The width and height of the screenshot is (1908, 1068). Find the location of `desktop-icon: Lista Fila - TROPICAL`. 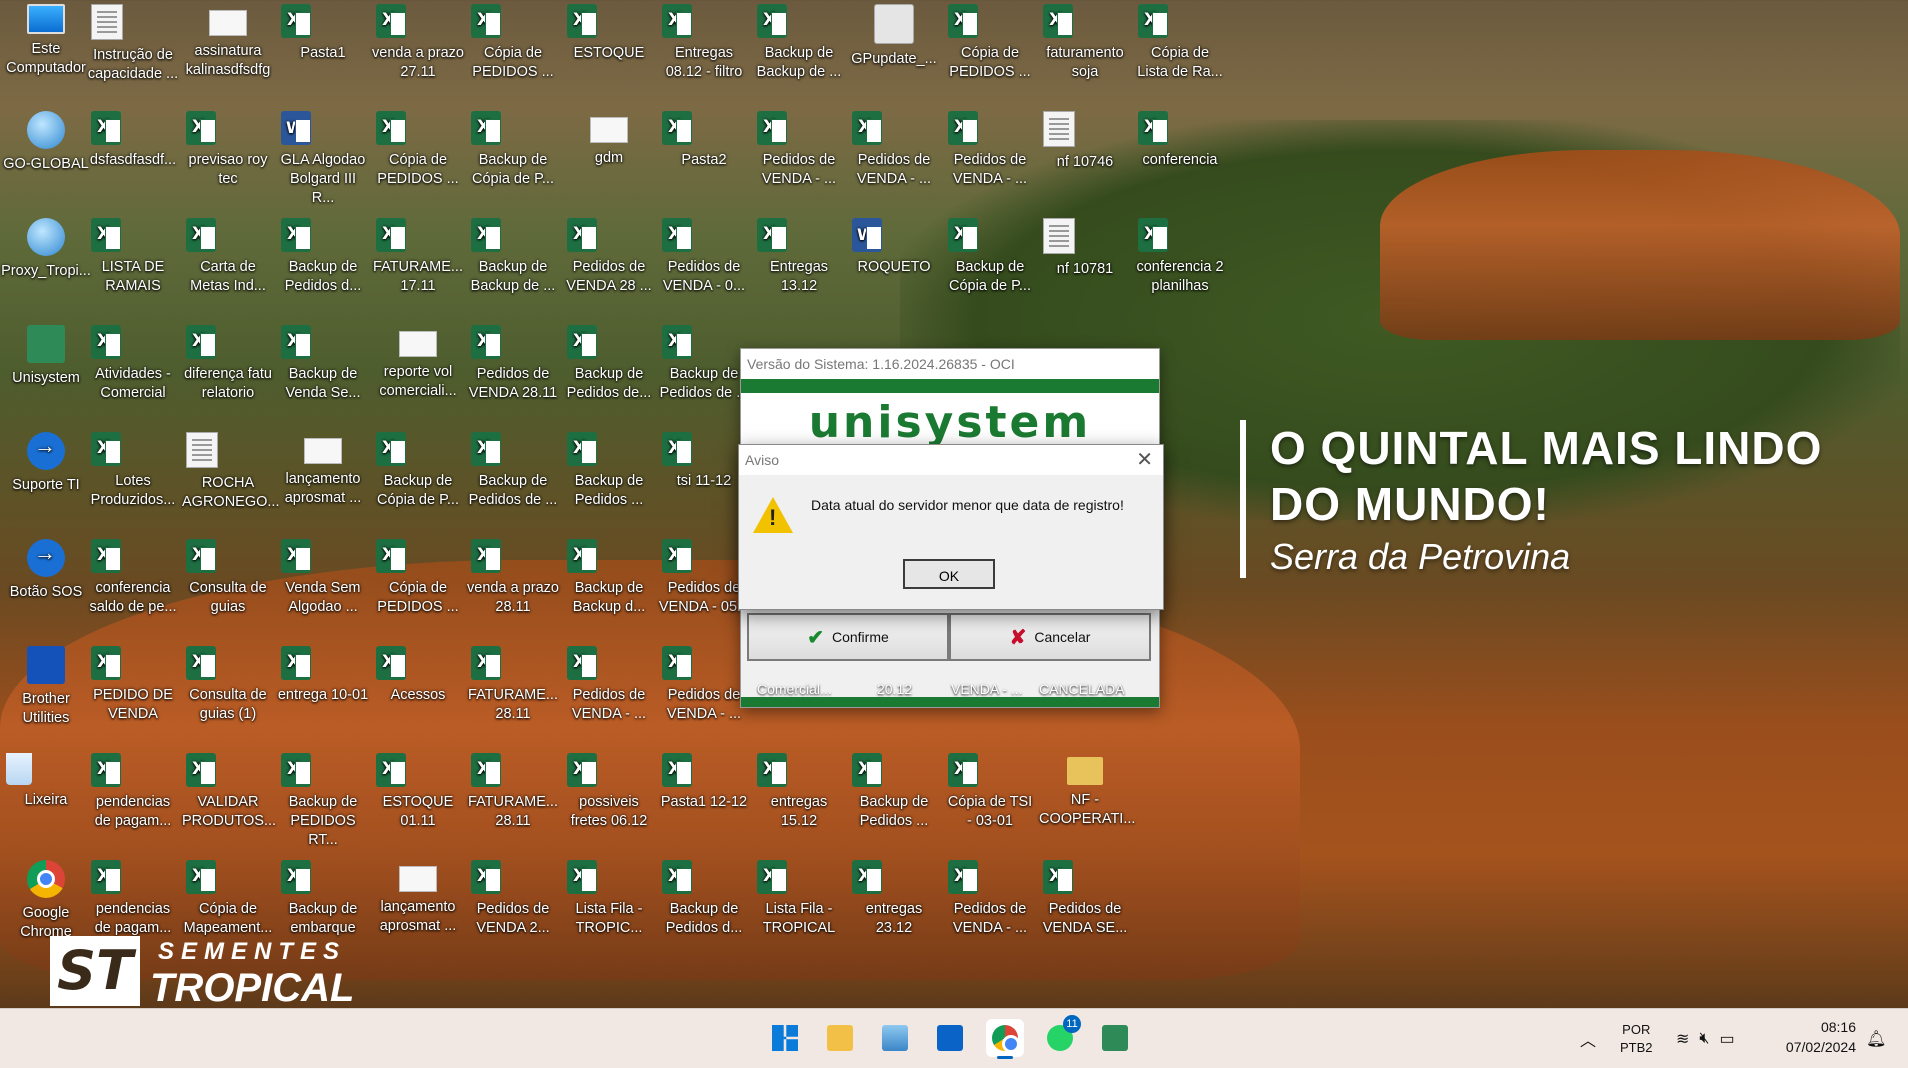

desktop-icon: Lista Fila - TROPICAL is located at coordinates (799, 910).